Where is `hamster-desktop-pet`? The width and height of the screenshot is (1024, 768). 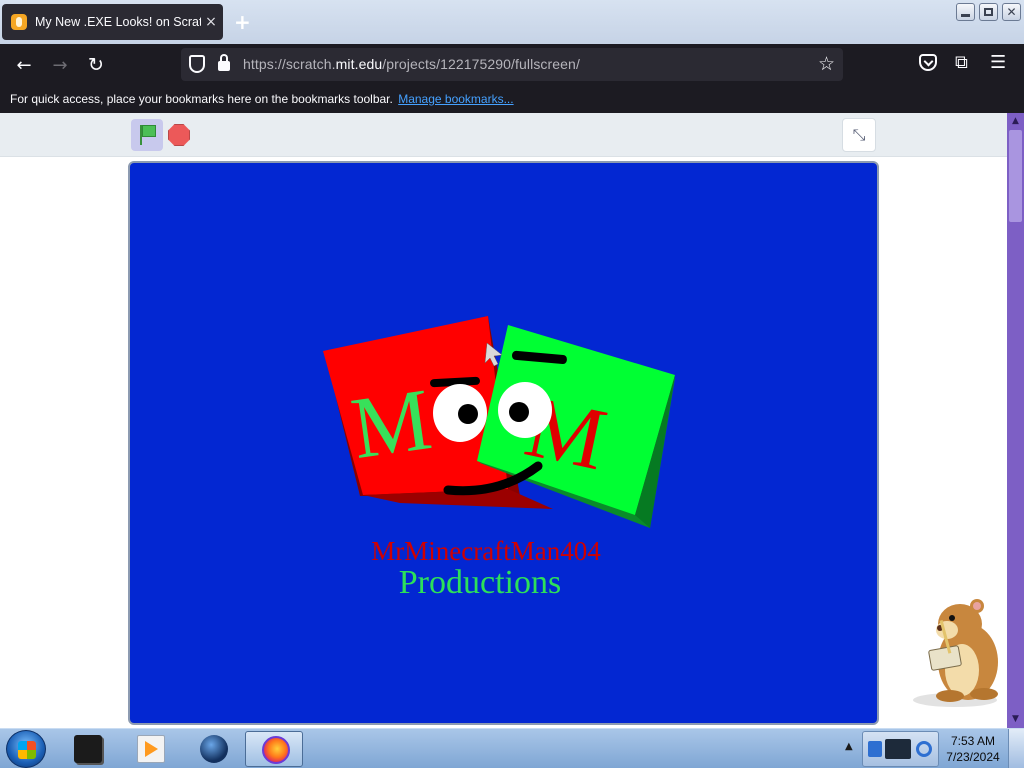 hamster-desktop-pet is located at coordinates (953, 650).